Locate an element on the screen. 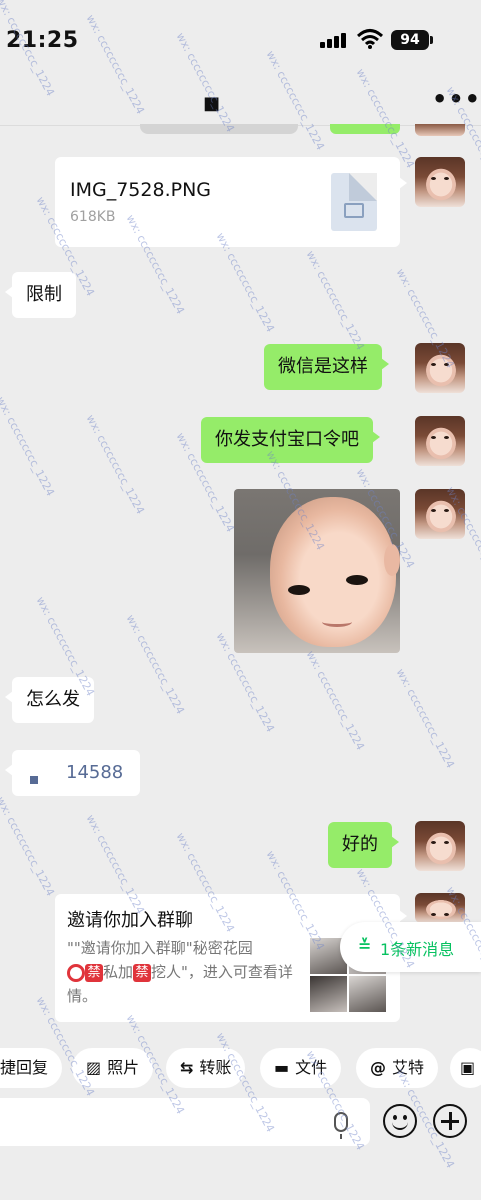  transfer-label: 转账 is located at coordinates (215, 1067).